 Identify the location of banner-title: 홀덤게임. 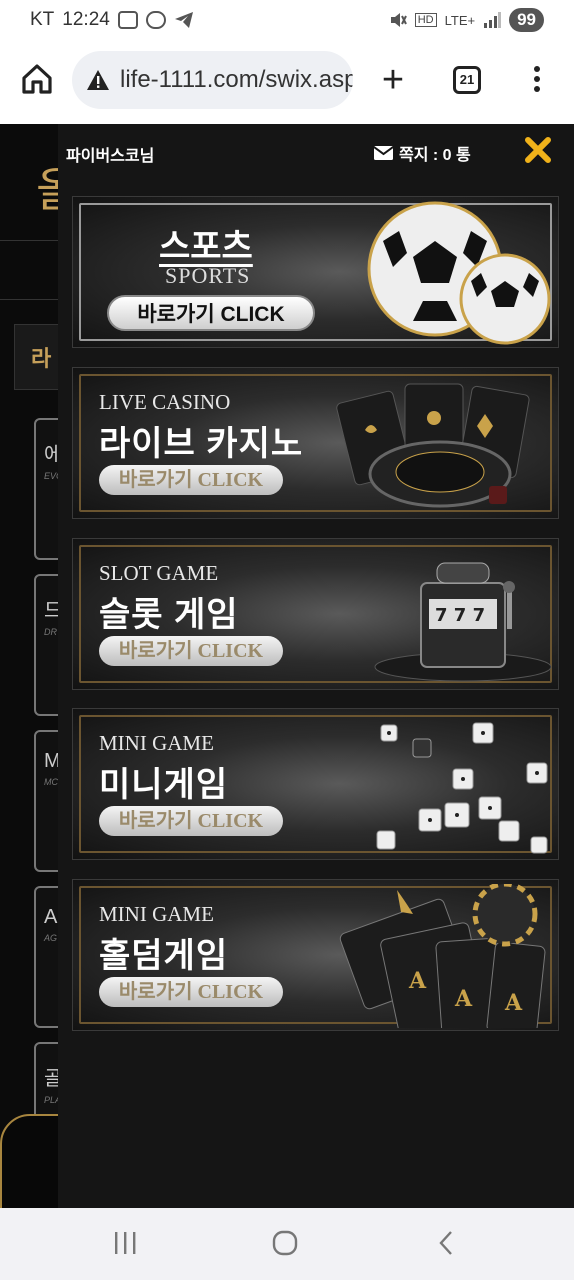
(164, 956).